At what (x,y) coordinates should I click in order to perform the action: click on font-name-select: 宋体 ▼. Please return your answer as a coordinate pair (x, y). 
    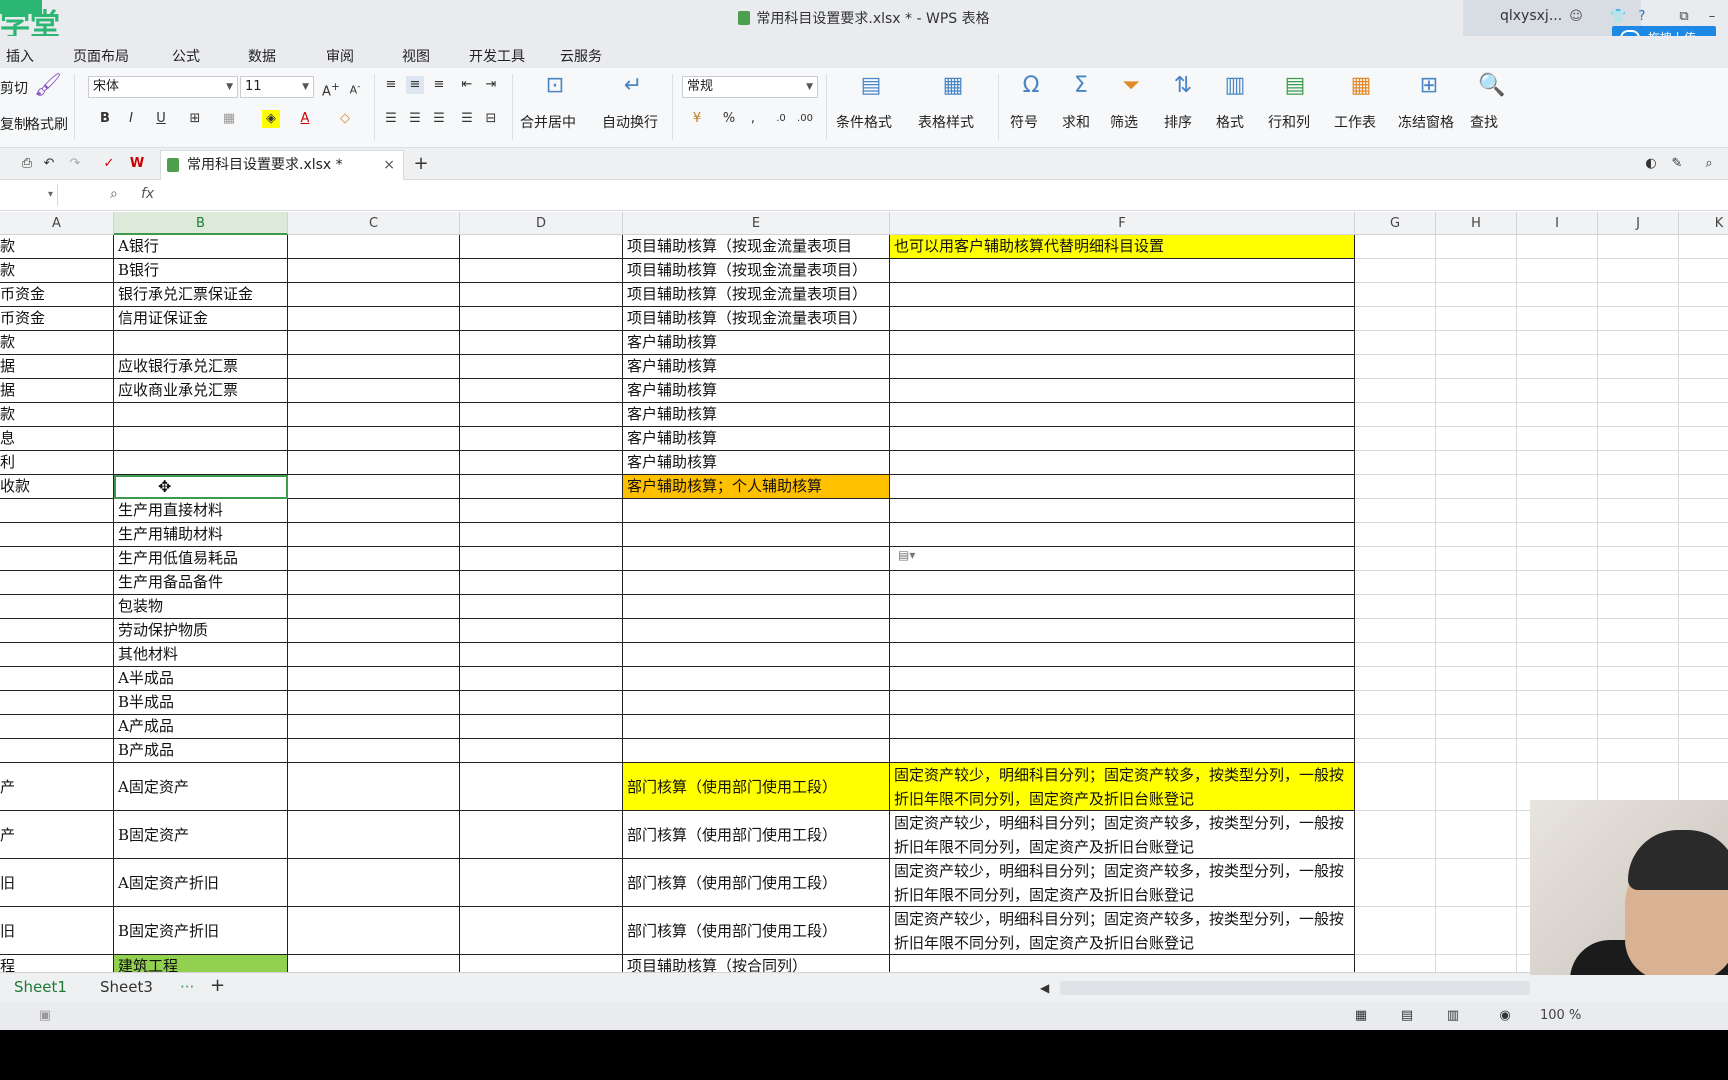
    Looking at the image, I should click on (163, 87).